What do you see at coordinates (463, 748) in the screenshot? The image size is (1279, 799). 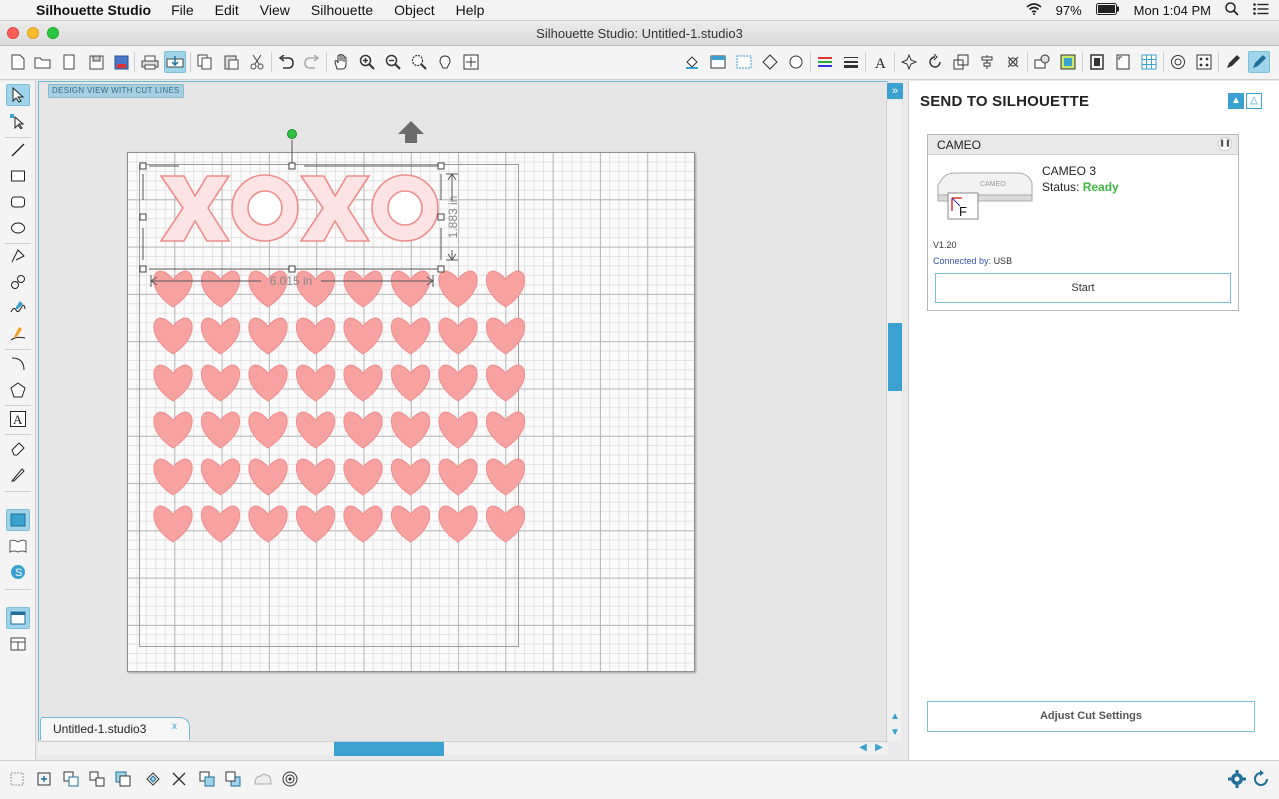 I see `horizontal-scrollbar` at bounding box center [463, 748].